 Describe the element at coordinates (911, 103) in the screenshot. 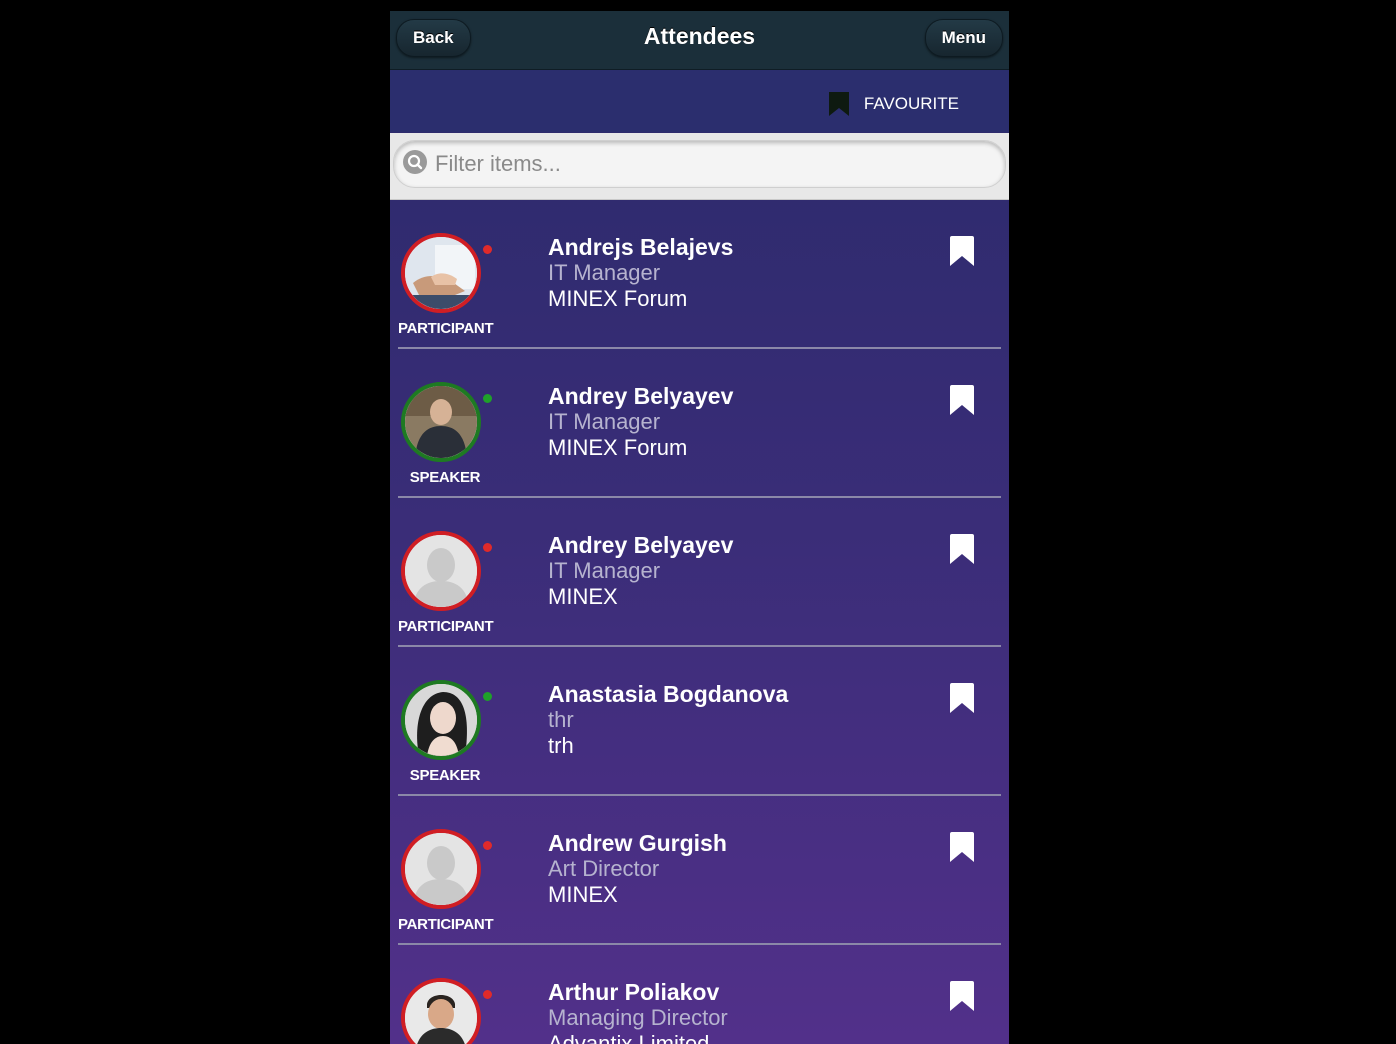

I see `favourite-label: FAVOURITE` at that location.